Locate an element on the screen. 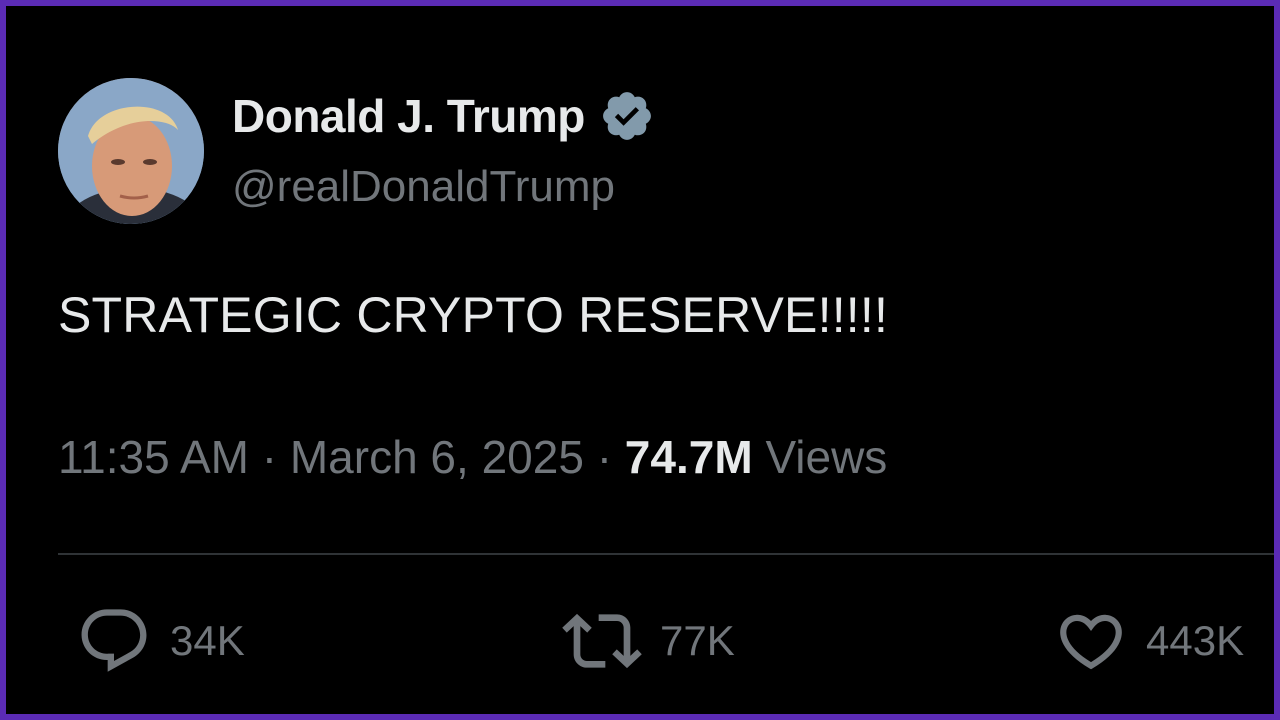 Image resolution: width=1280 pixels, height=720 pixels. tweet-meta: 11:35 AM · March 6, 2025 · 74.7M Views is located at coordinates (472, 457).